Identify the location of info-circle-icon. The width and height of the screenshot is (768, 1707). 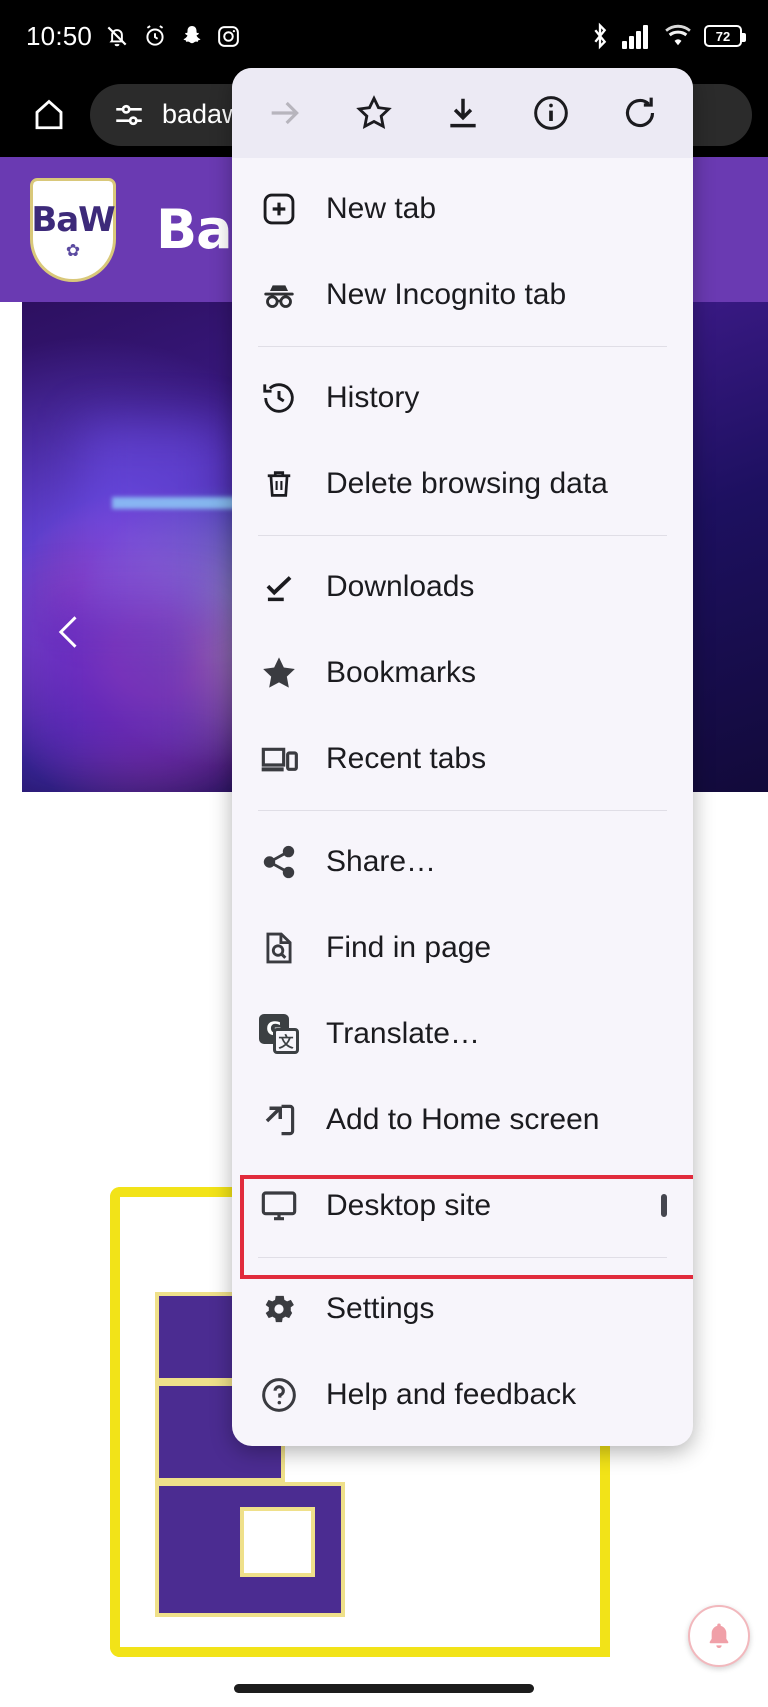
(551, 113).